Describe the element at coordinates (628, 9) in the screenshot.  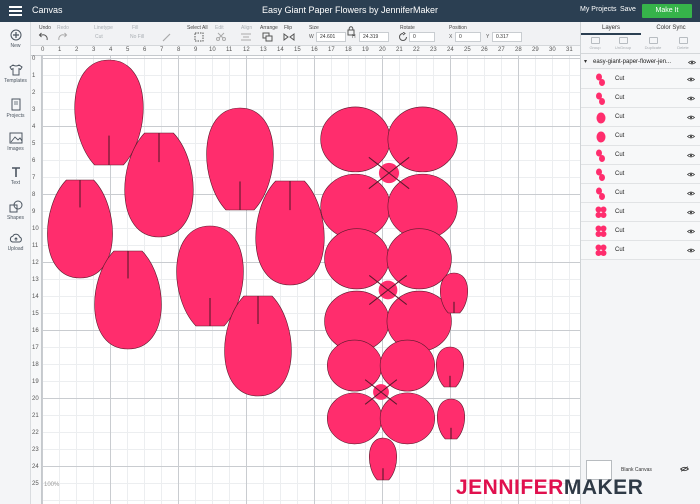
I see `save-link: Save` at that location.